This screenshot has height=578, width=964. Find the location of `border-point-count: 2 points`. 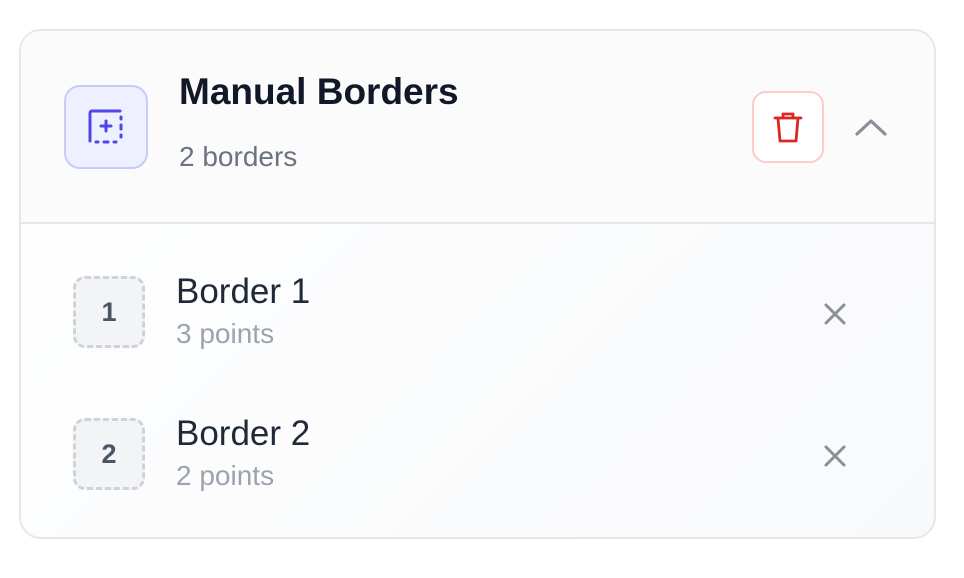

border-point-count: 2 points is located at coordinates (225, 475).